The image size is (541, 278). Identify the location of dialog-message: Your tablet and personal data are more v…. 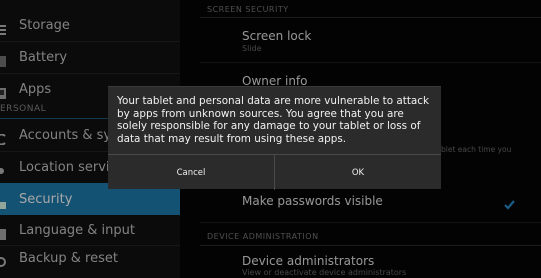
(273, 120).